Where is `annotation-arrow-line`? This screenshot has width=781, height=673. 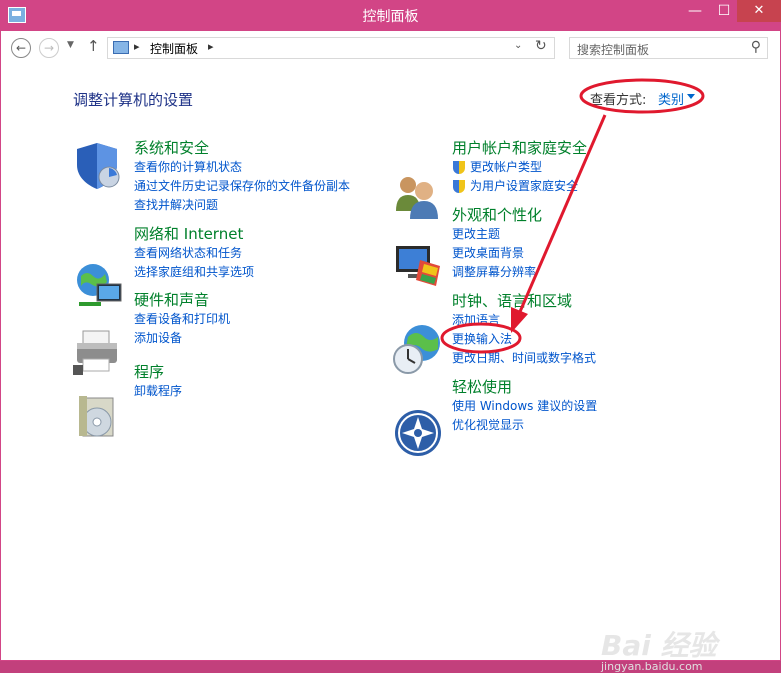 annotation-arrow-line is located at coordinates (562, 214).